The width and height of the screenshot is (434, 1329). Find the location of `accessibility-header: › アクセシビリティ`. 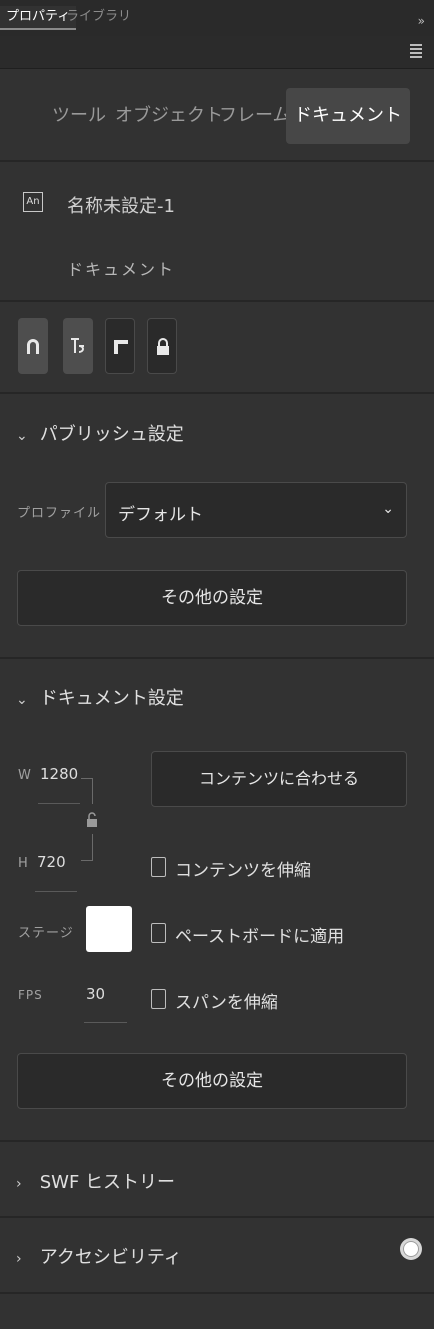

accessibility-header: › アクセシビリティ is located at coordinates (99, 1256).